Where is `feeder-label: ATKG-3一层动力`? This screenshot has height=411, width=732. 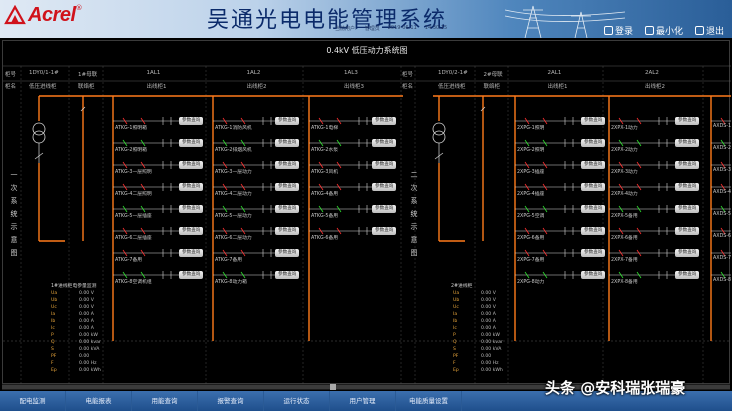
feeder-label: ATKG-3一层动力 is located at coordinates (233, 172).